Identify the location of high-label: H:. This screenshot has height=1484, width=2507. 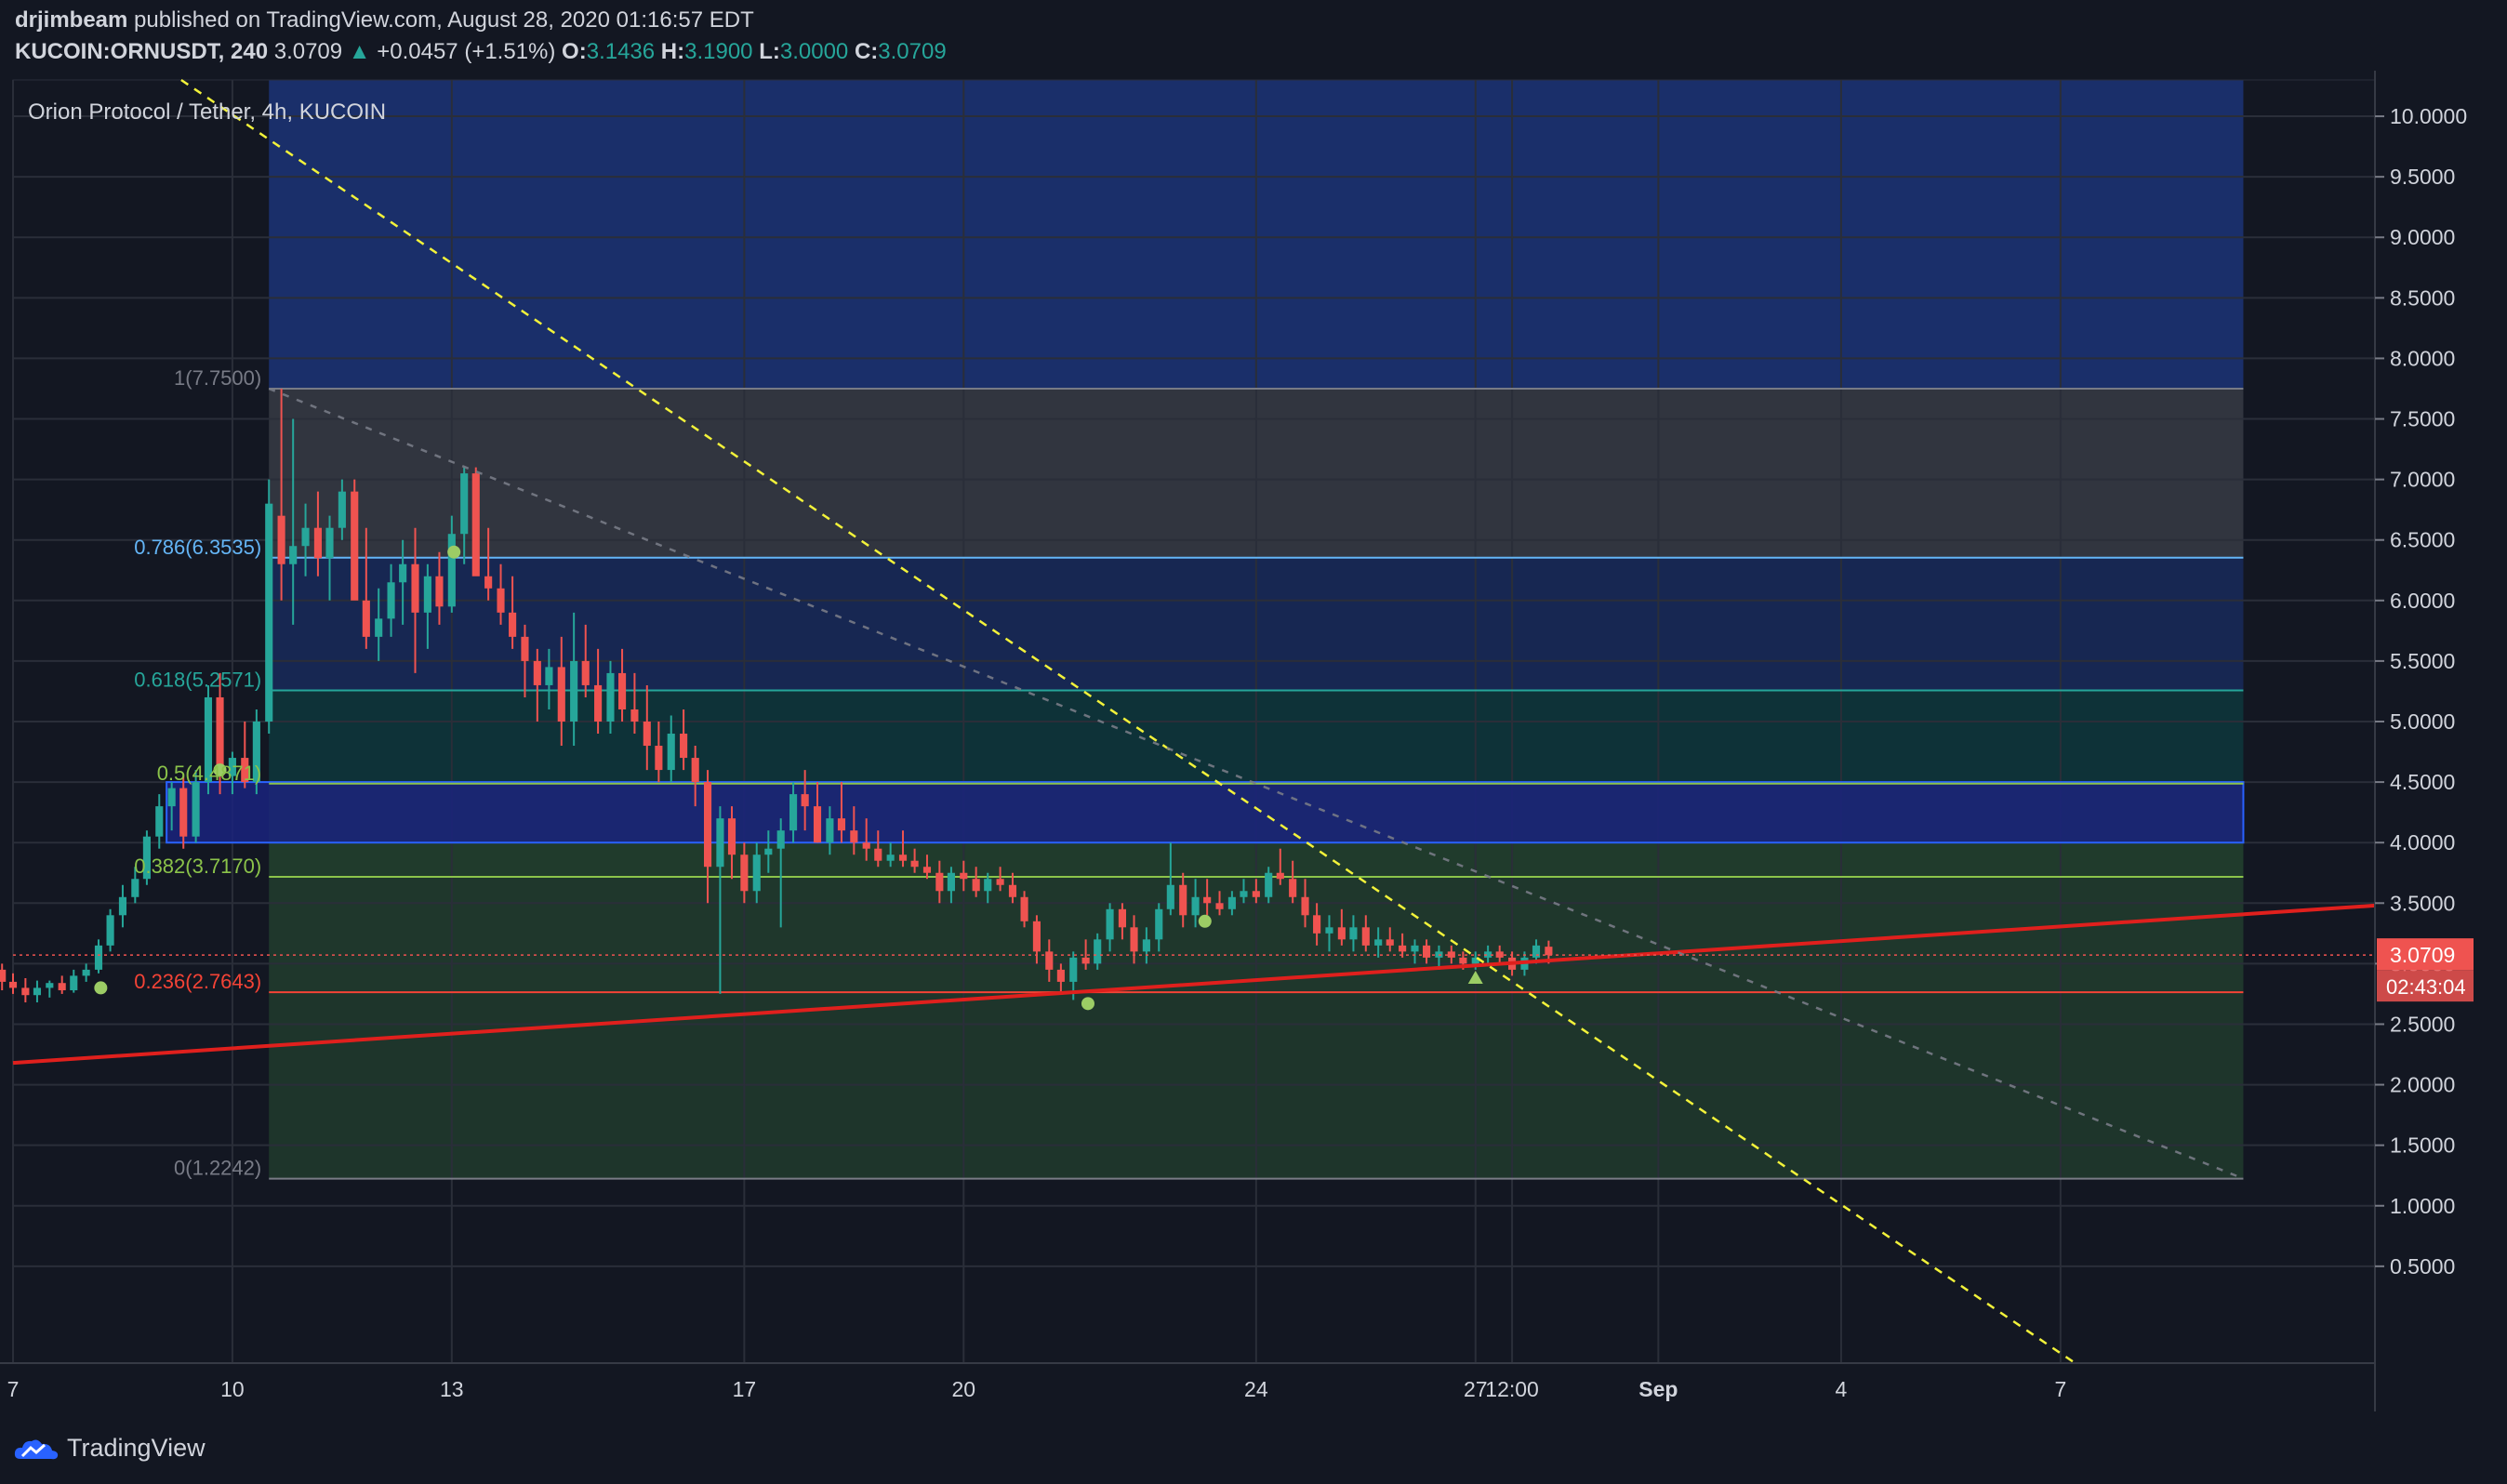
(672, 51).